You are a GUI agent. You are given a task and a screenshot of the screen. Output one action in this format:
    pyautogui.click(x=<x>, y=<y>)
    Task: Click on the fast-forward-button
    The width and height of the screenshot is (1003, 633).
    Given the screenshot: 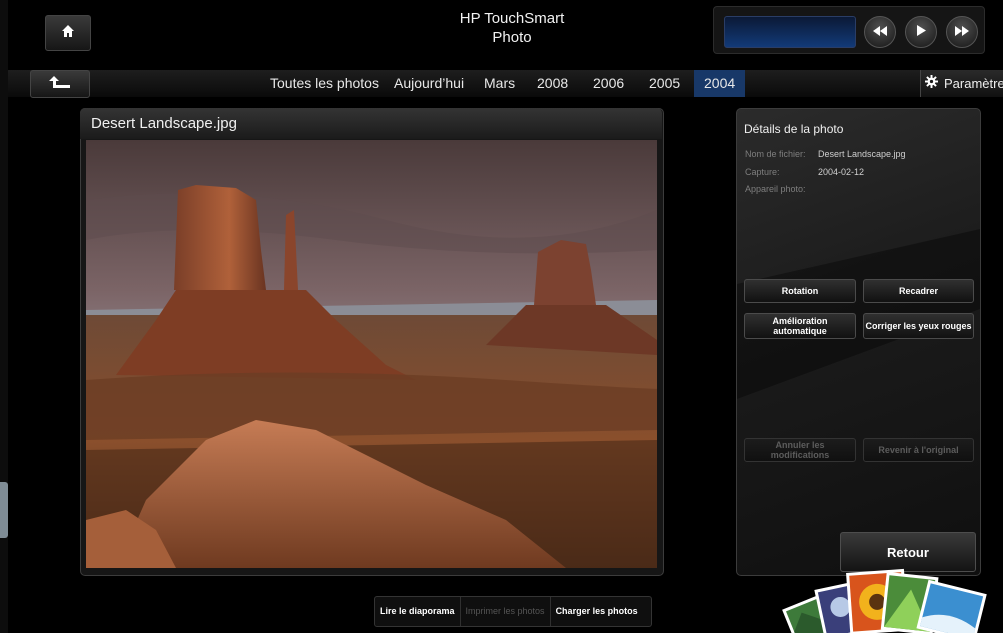 What is the action you would take?
    pyautogui.click(x=962, y=32)
    